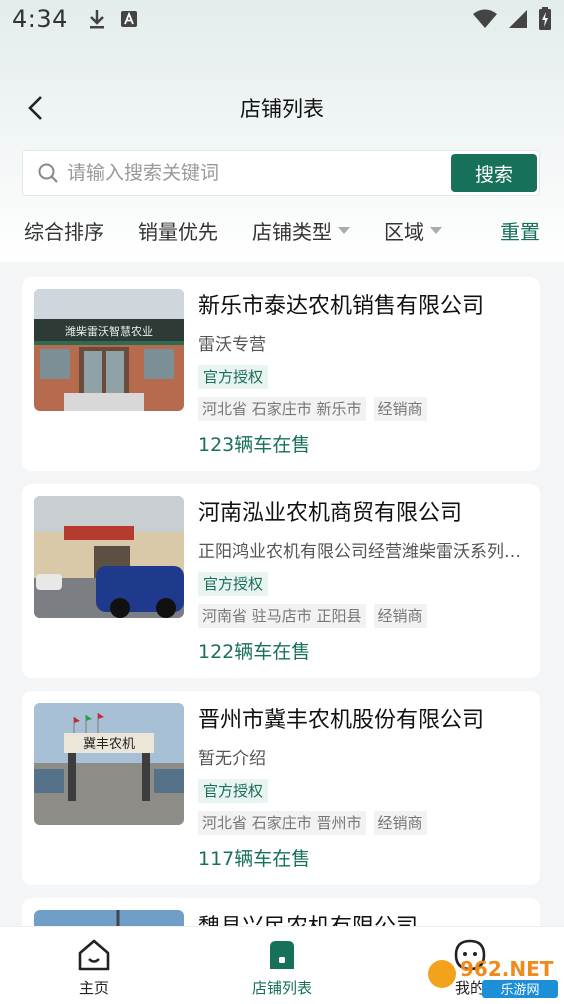 The image size is (564, 1004). I want to click on shop-sign-text: 潍柴雷沃智慧农业, so click(109, 331).